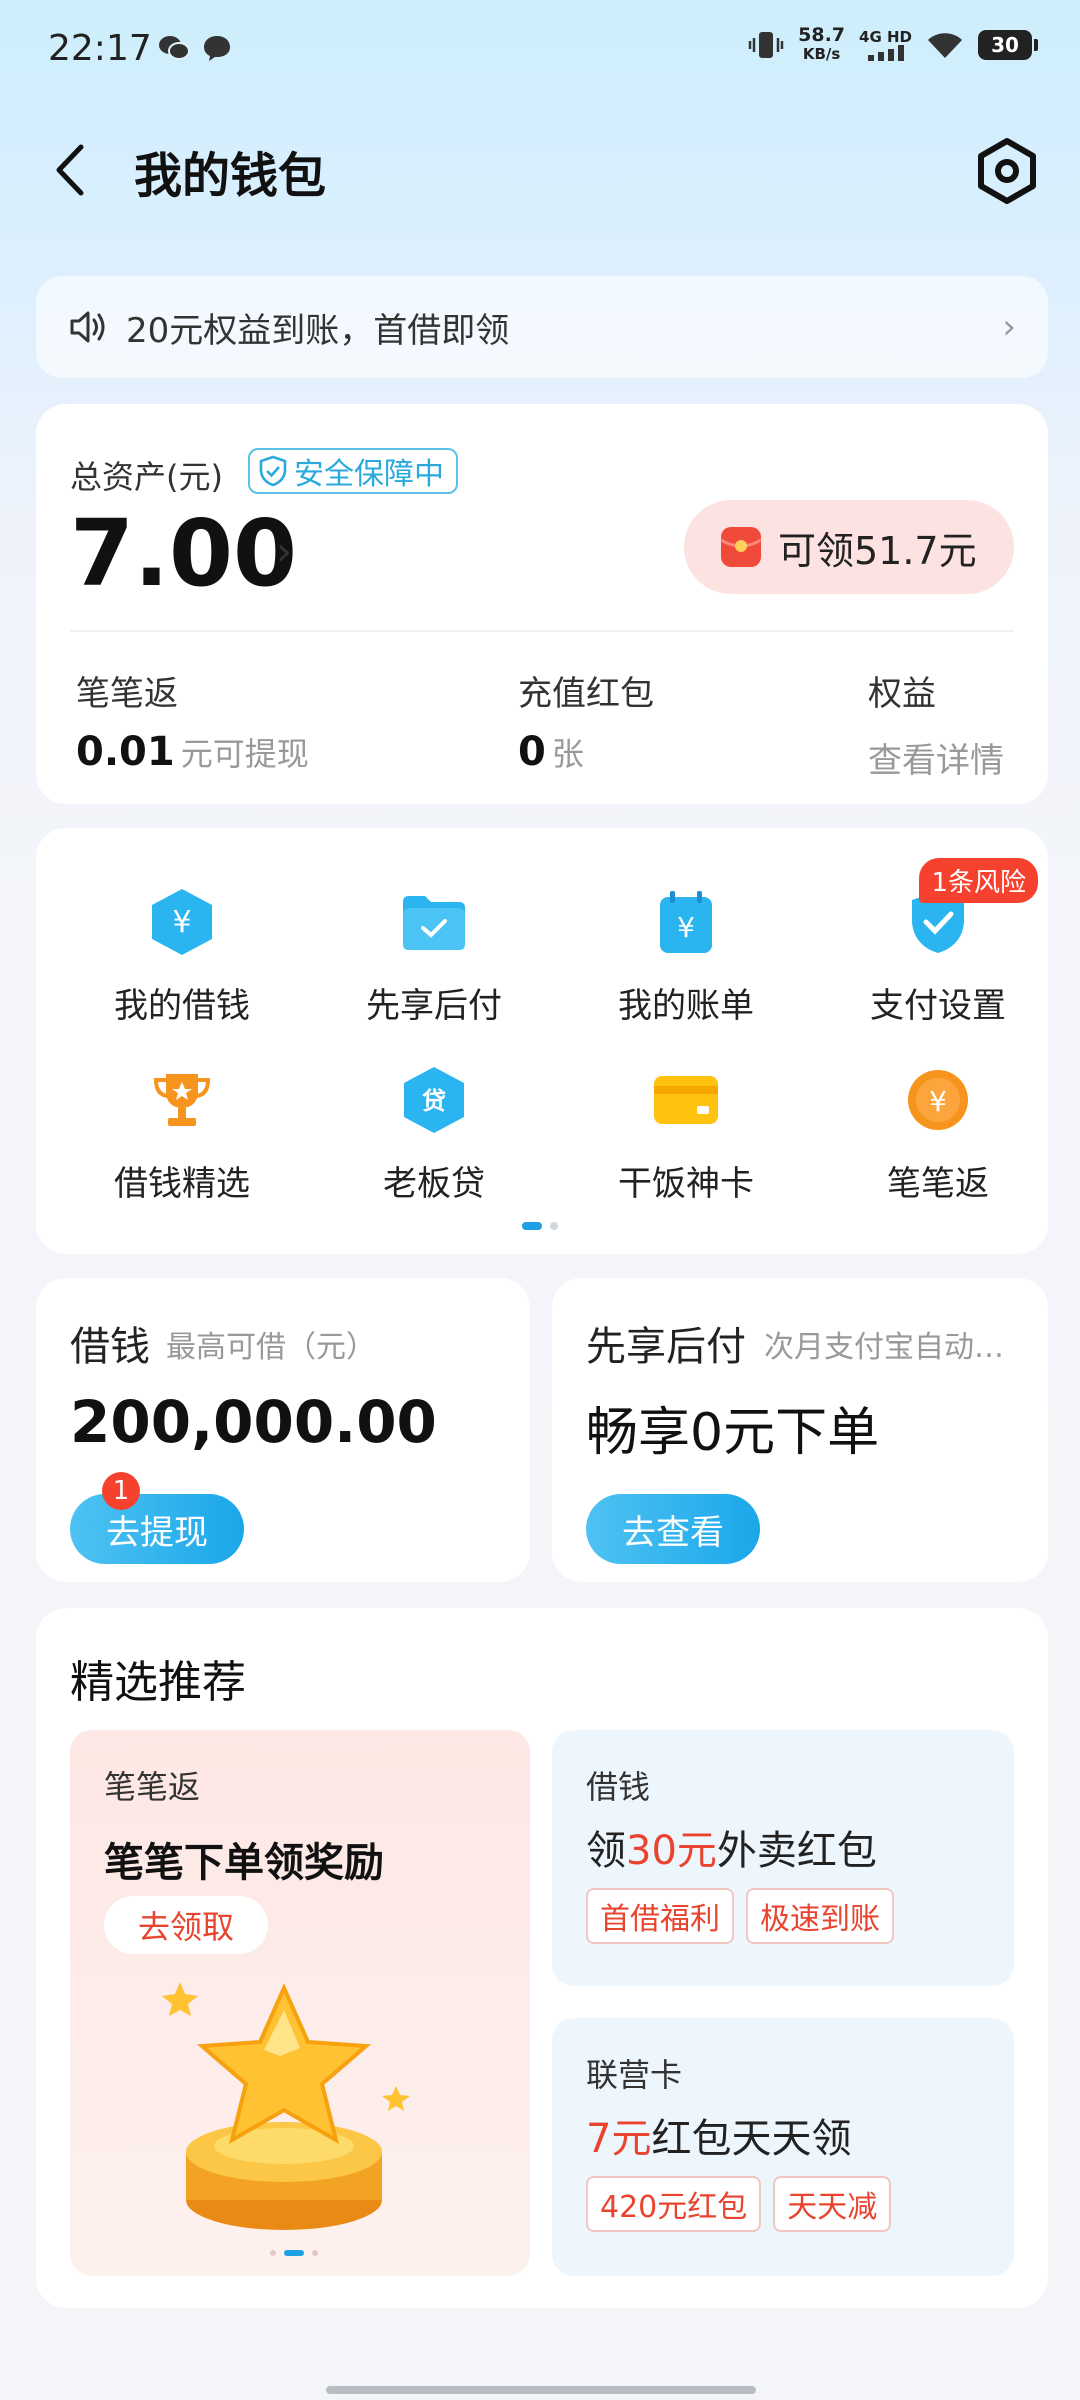  I want to click on service-meal-card: 干饭神卡, so click(686, 1133).